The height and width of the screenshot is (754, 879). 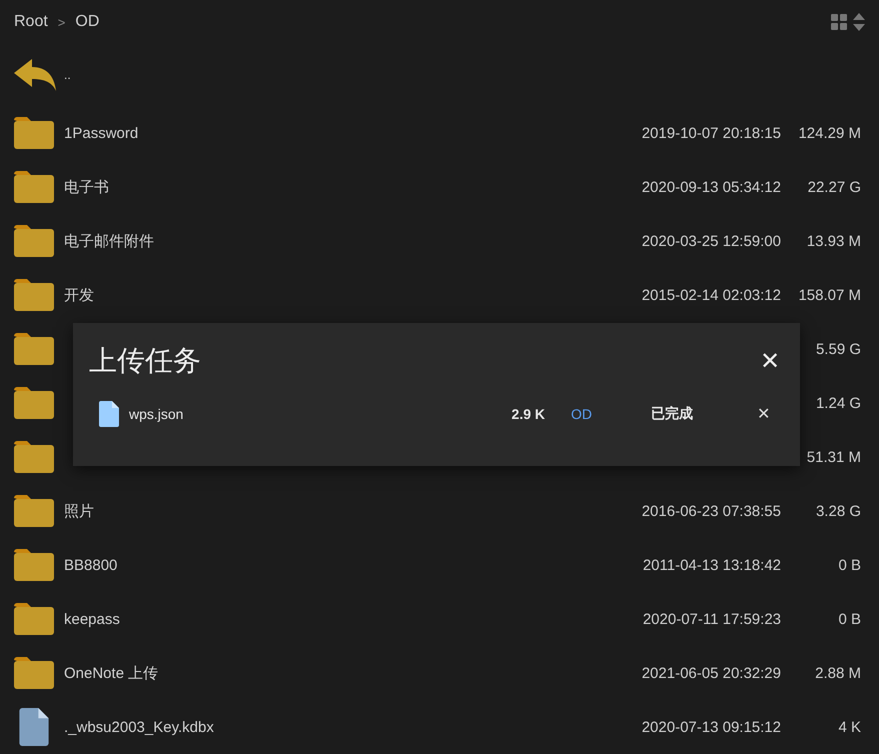 What do you see at coordinates (829, 133) in the screenshot?
I see `file-size: 124.29 M` at bounding box center [829, 133].